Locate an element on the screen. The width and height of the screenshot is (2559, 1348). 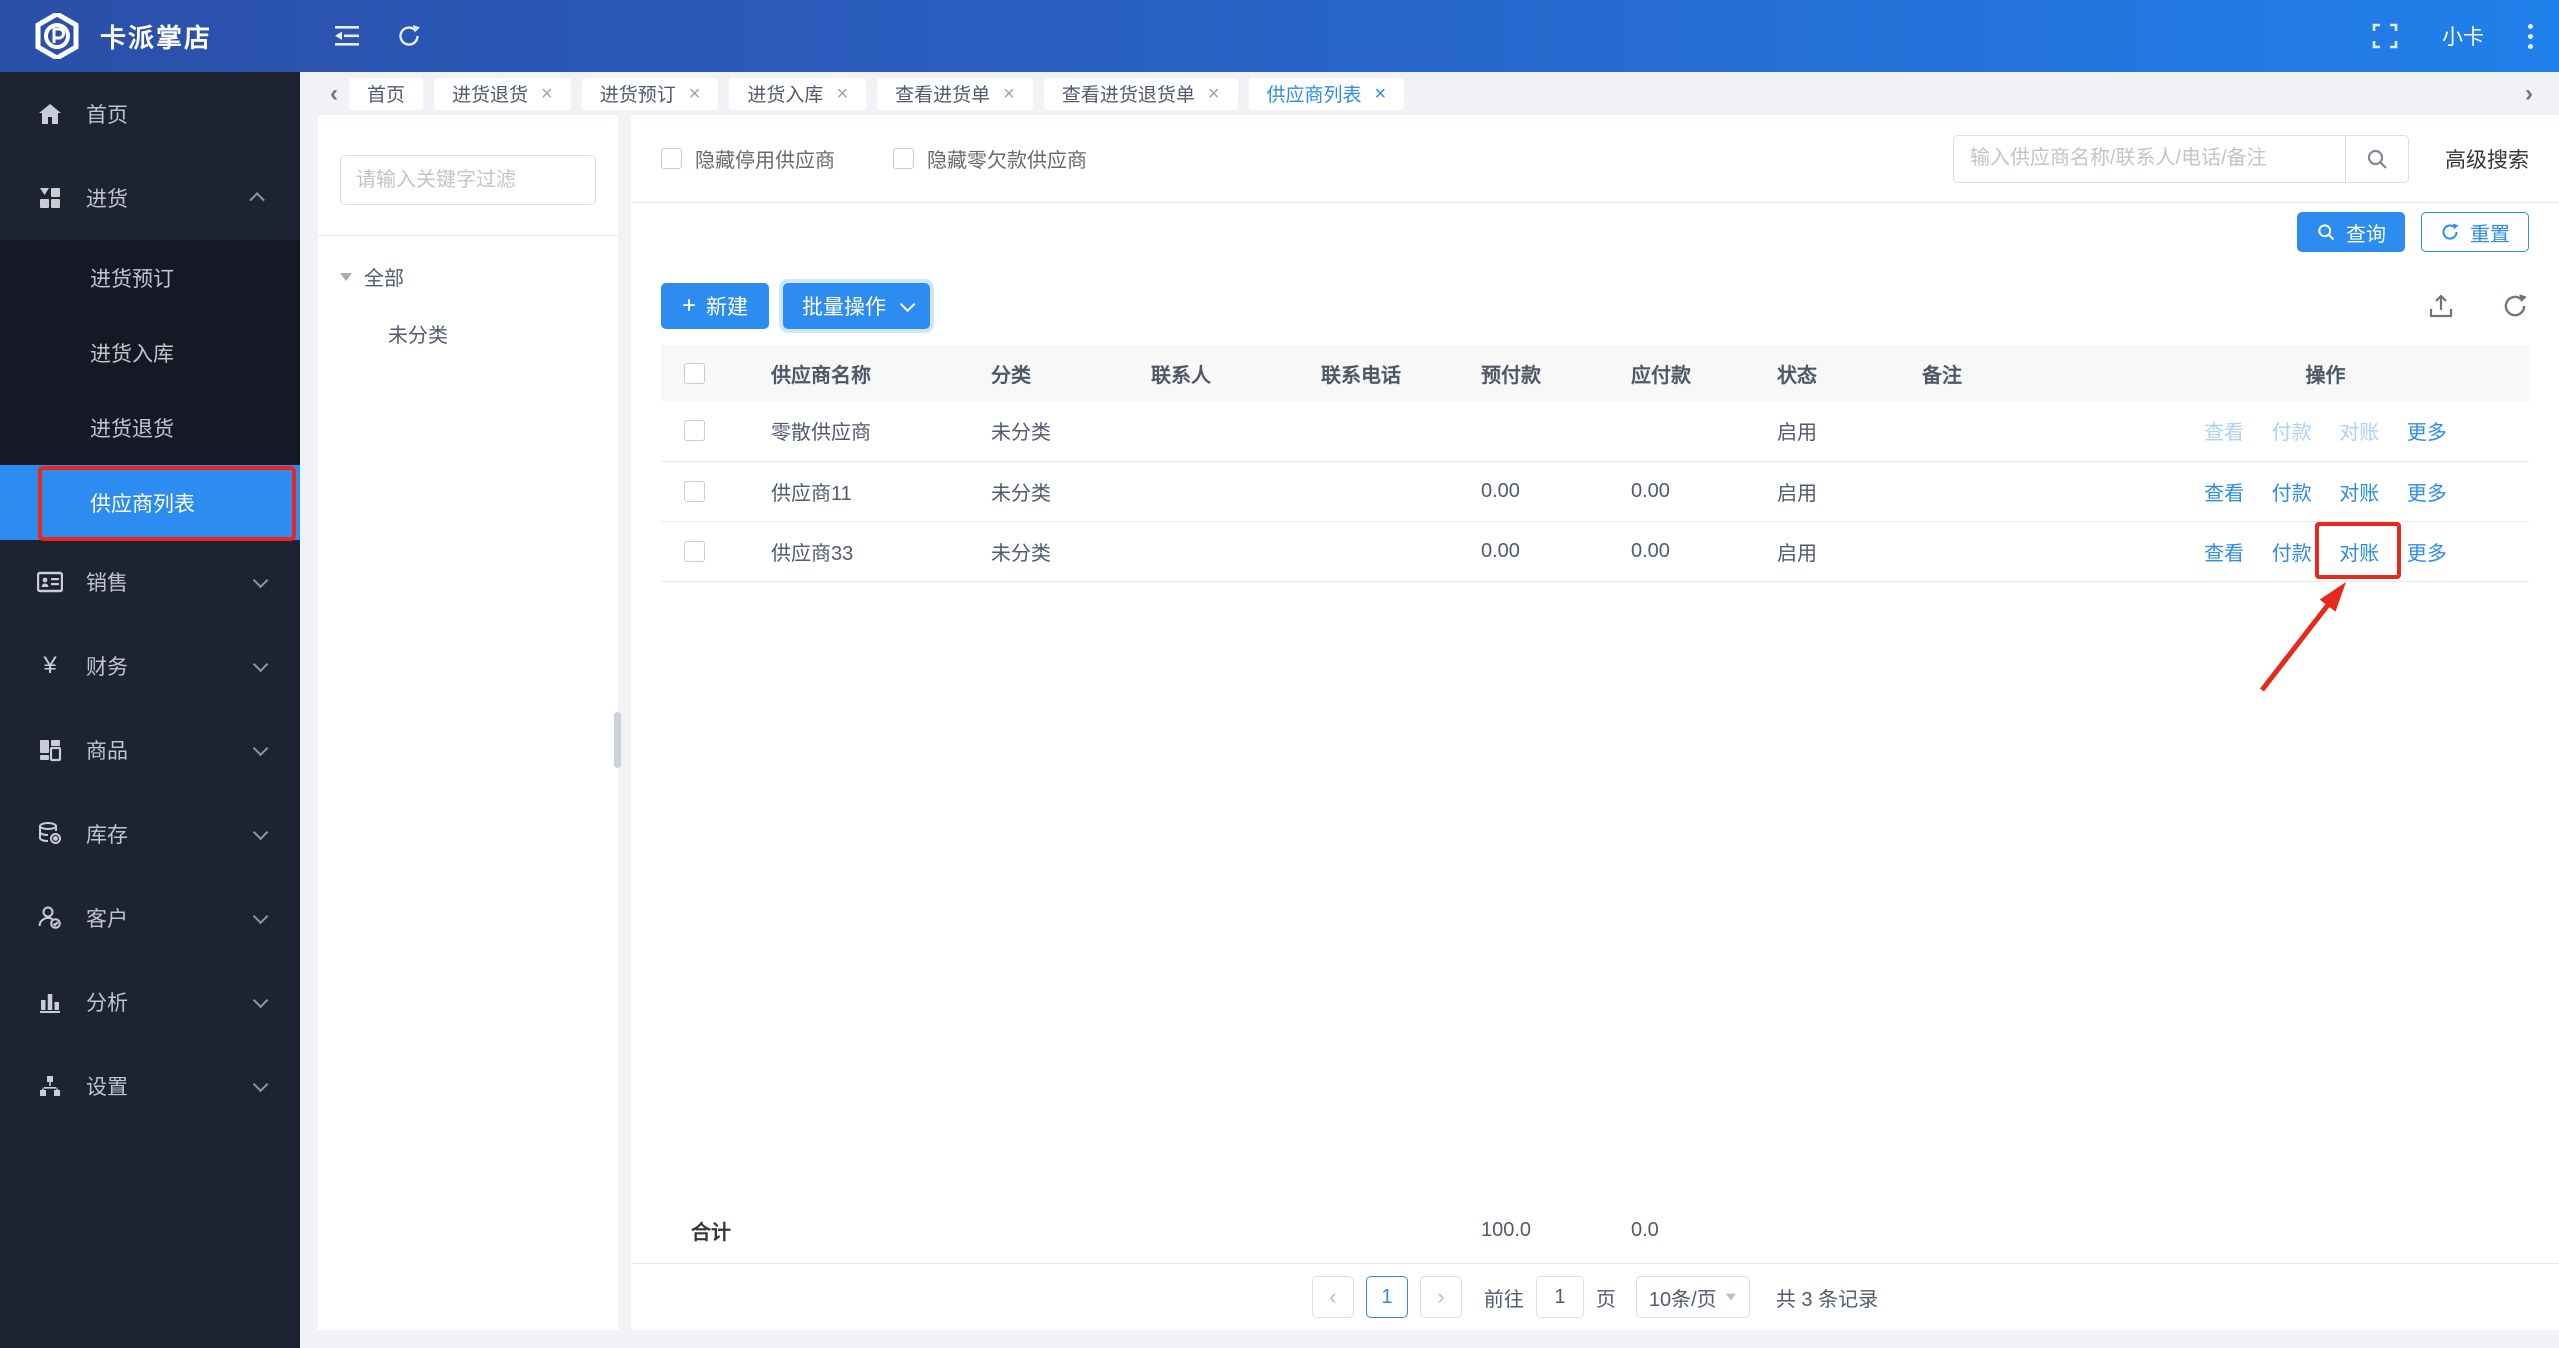
column-header: 操作 is located at coordinates (2360, 373).